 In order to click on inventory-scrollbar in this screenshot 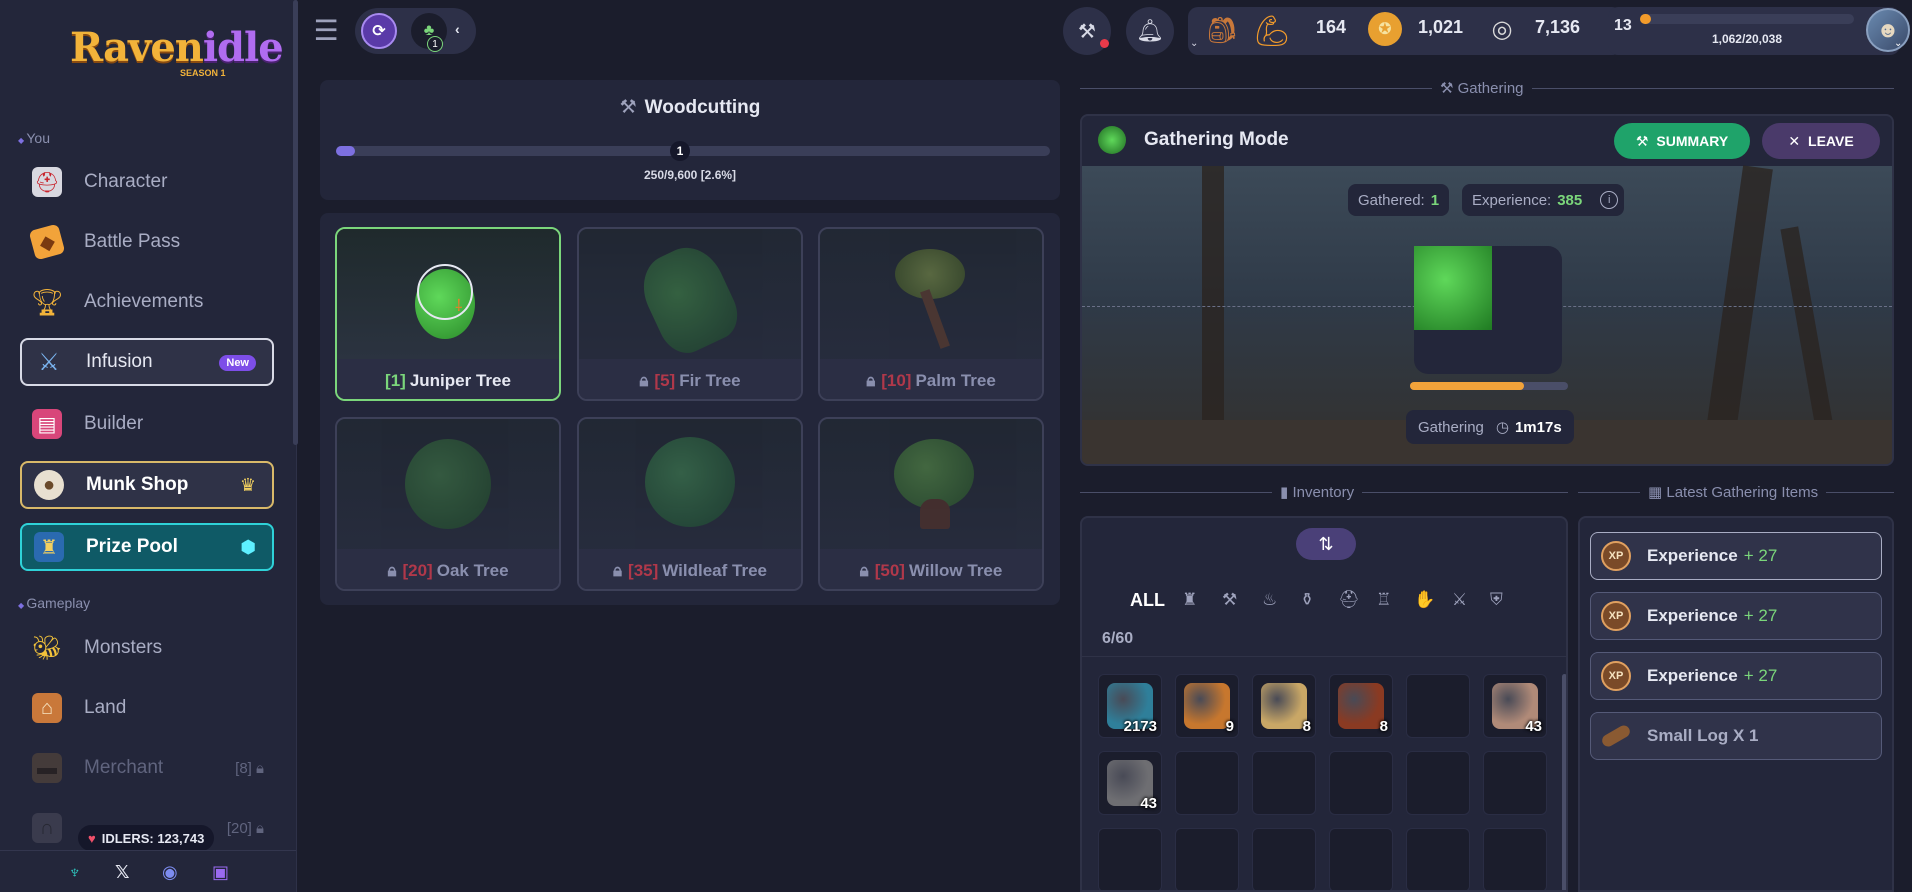, I will do `click(1564, 782)`.